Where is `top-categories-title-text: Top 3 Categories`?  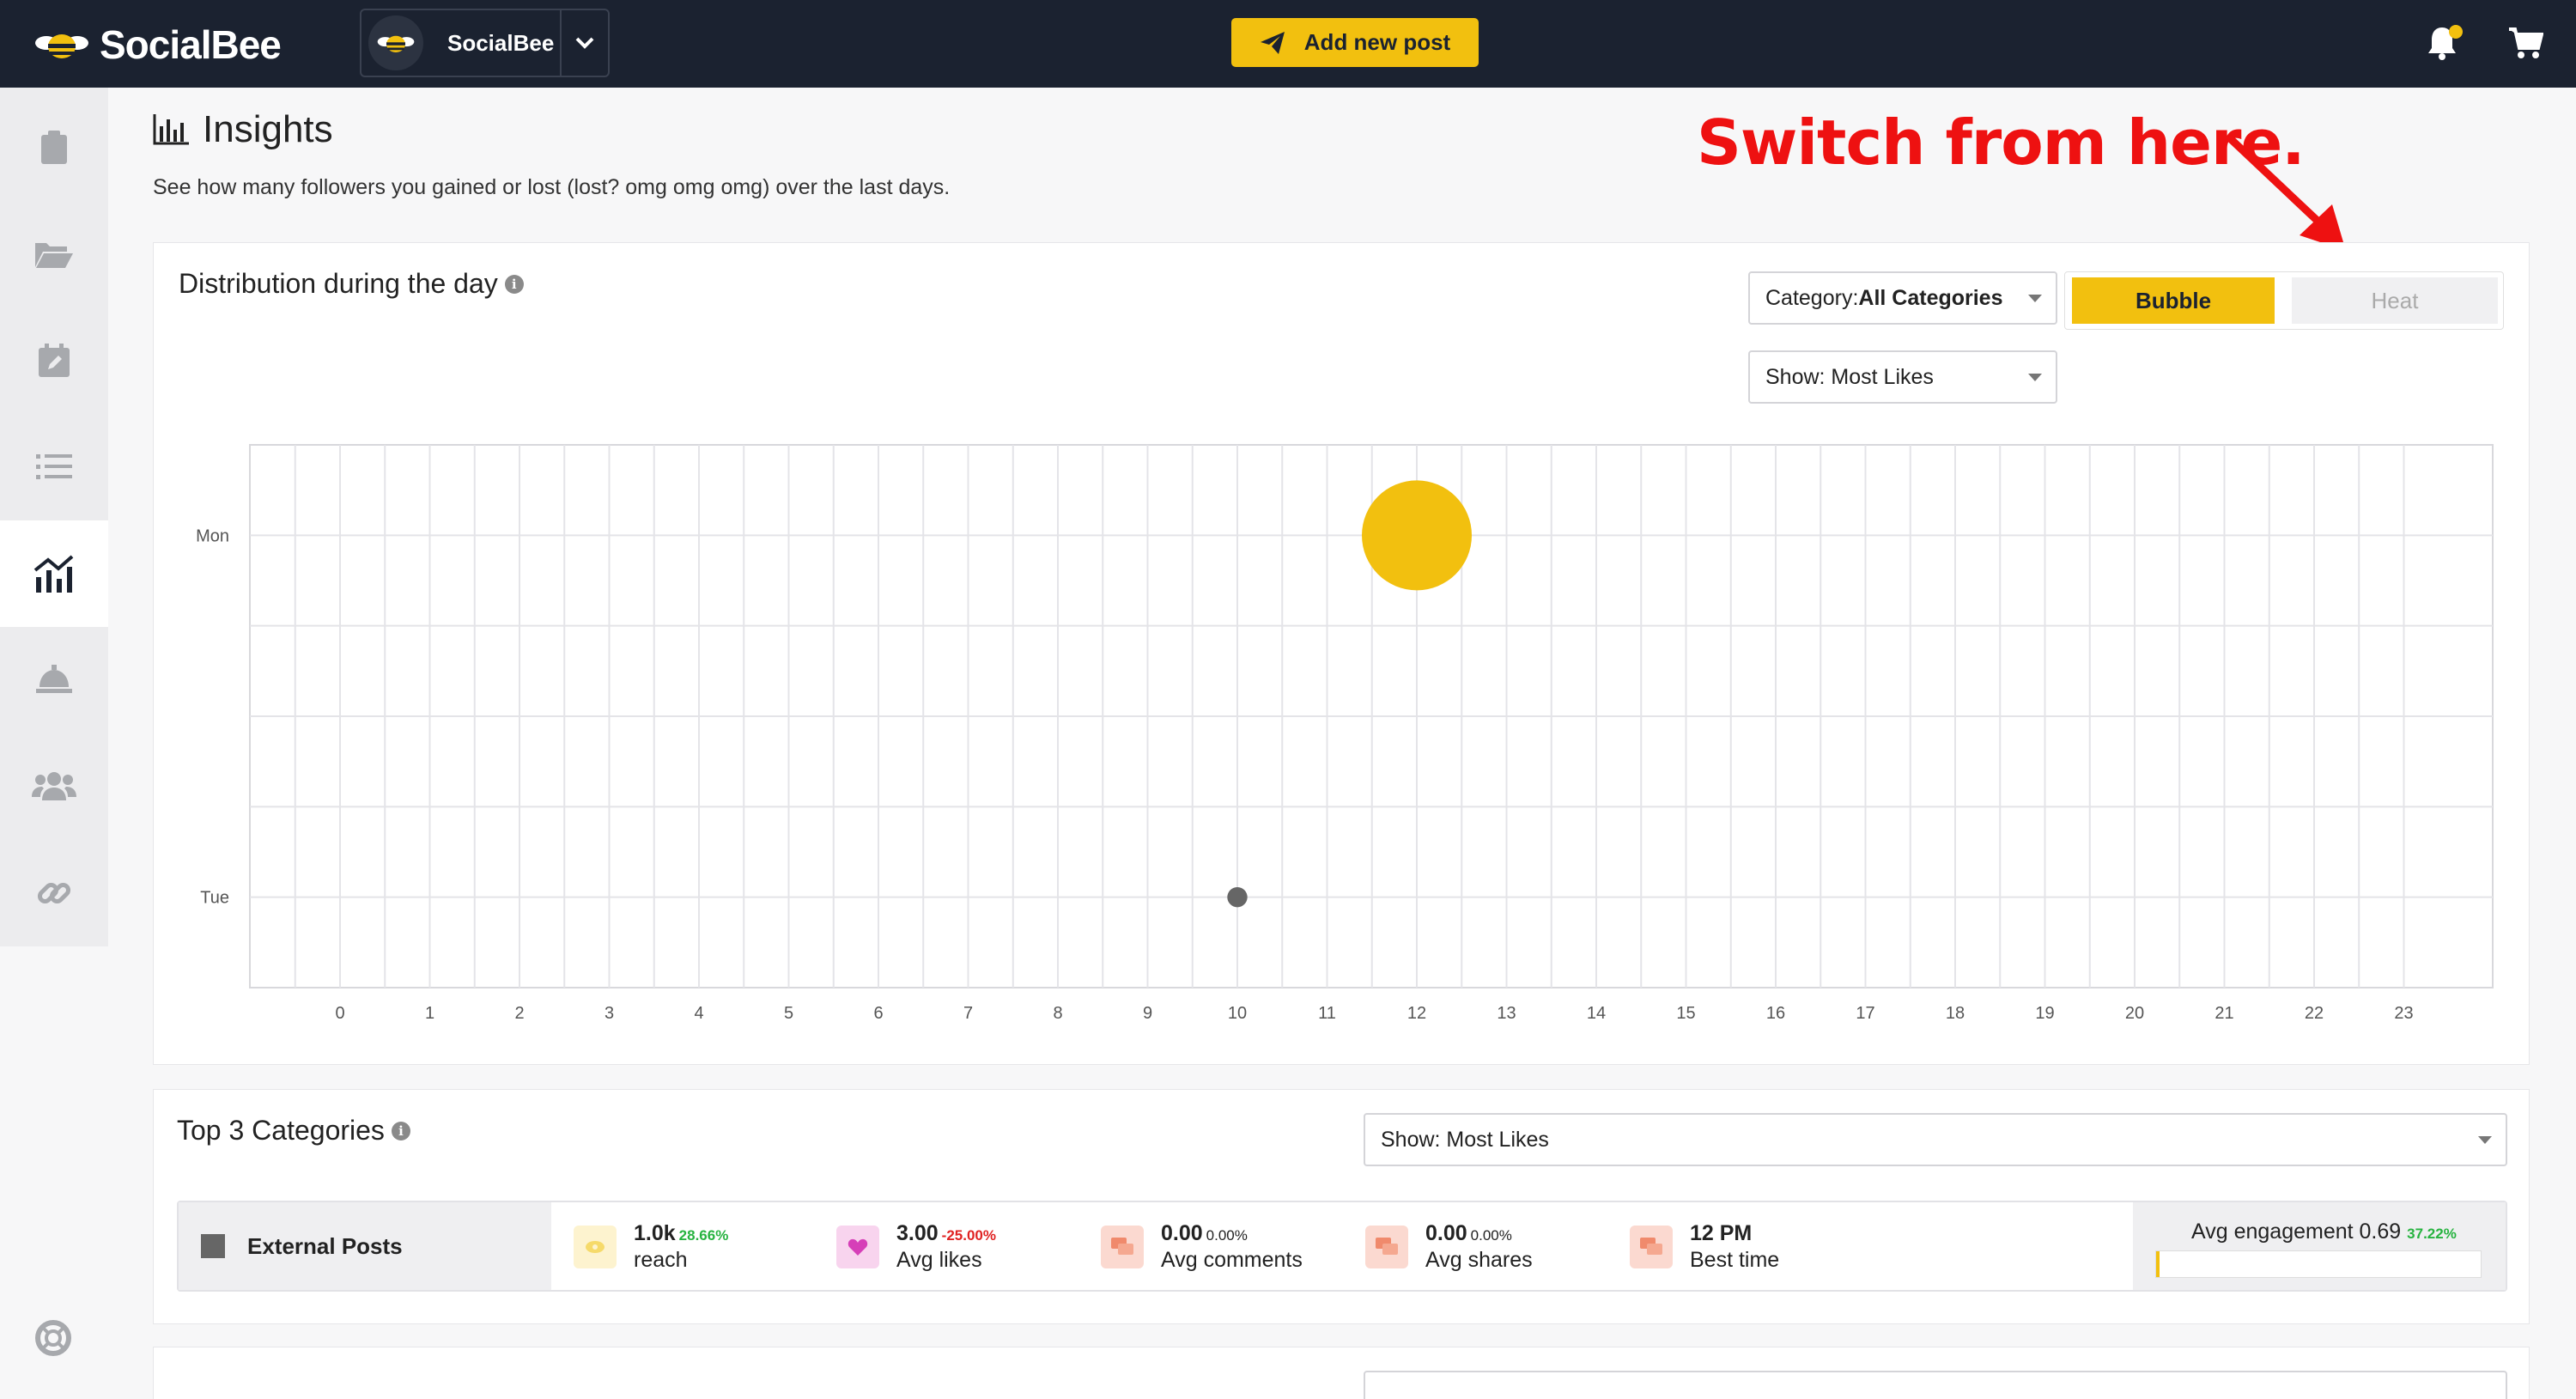 top-categories-title-text: Top 3 Categories is located at coordinates (281, 1130).